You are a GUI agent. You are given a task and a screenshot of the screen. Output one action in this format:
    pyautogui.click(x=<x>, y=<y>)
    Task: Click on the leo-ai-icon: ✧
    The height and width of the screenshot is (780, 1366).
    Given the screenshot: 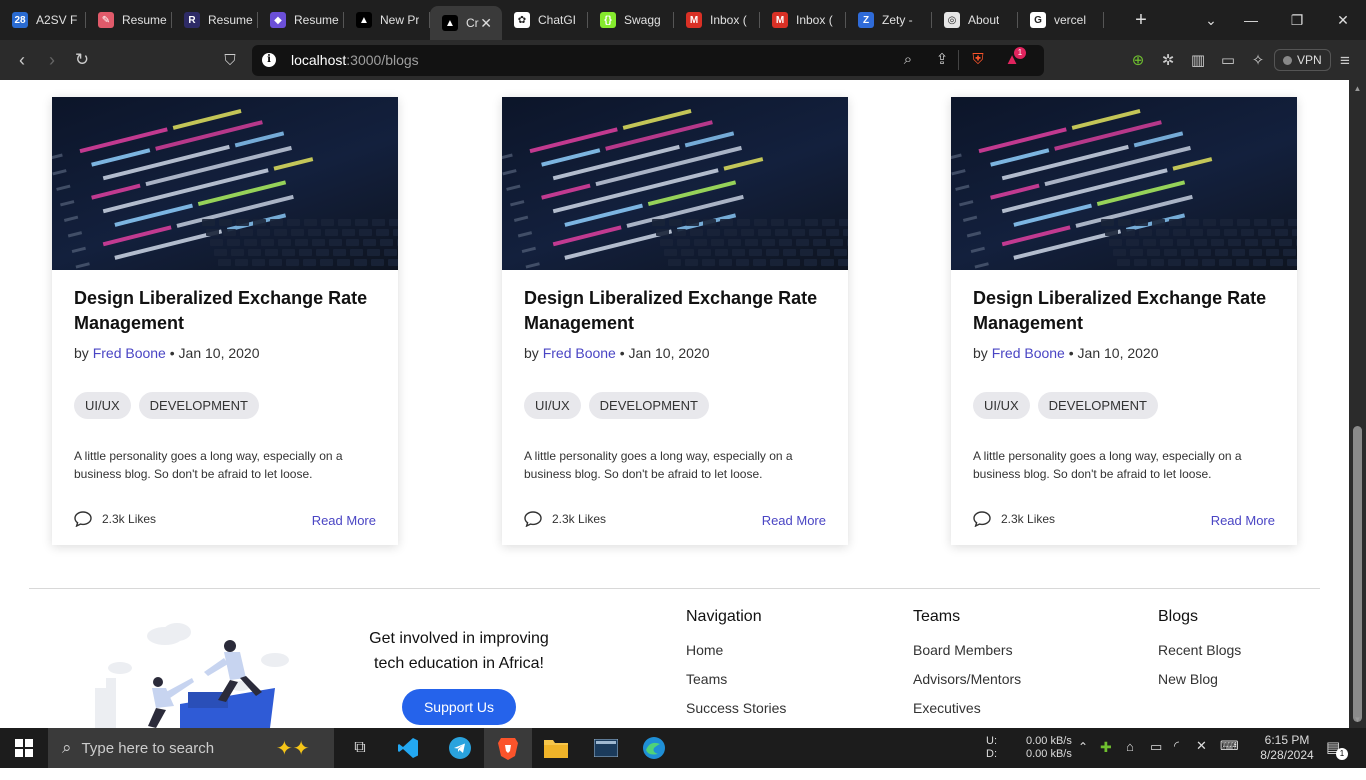 What is the action you would take?
    pyautogui.click(x=1258, y=61)
    